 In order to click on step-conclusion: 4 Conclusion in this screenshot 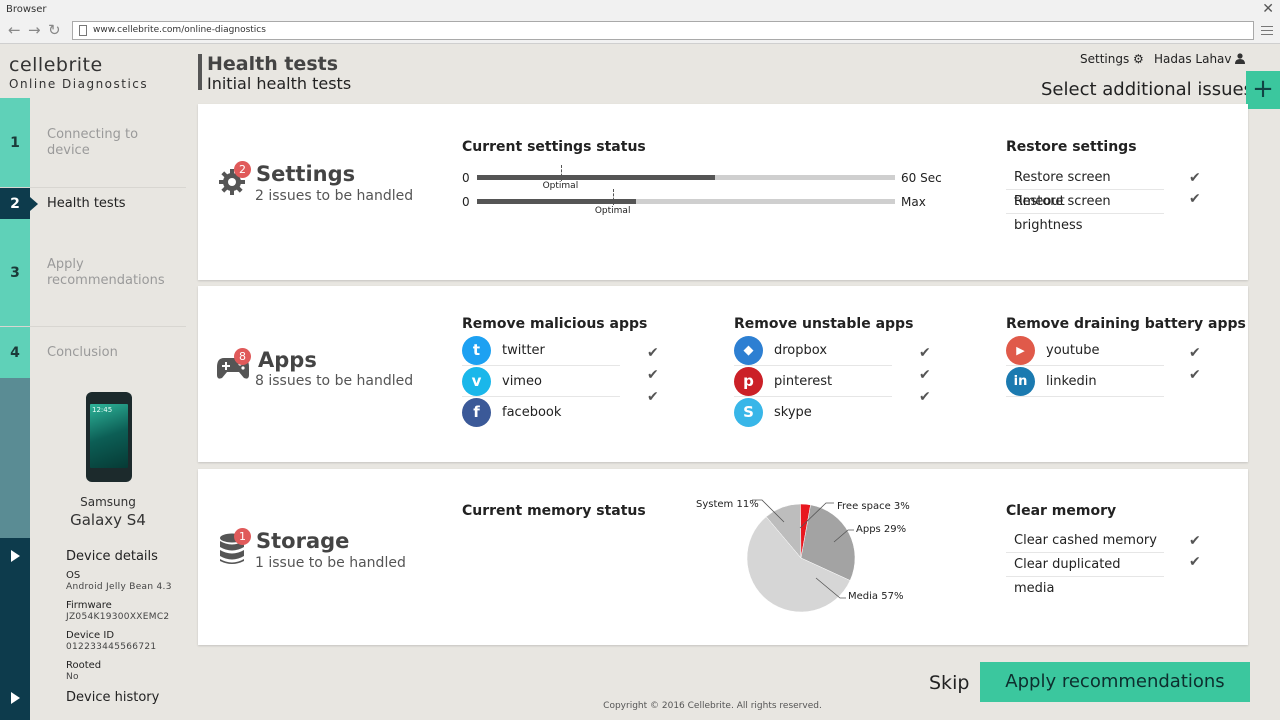, I will do `click(93, 352)`.